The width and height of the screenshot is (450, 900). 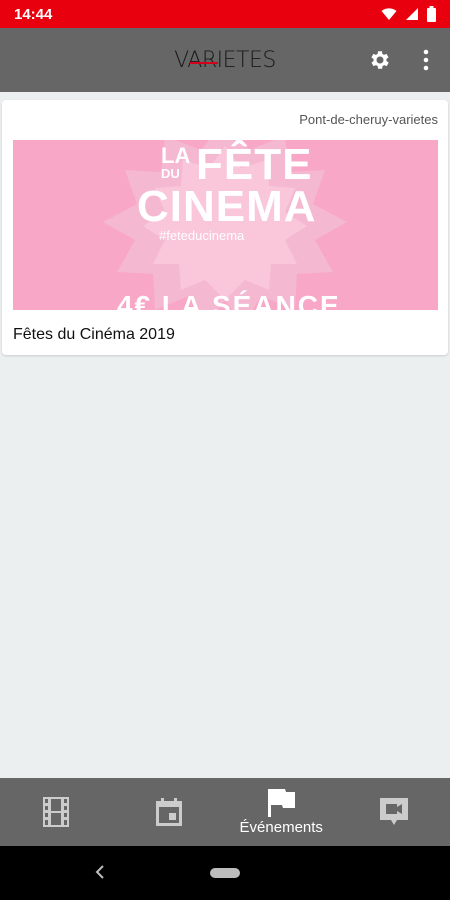 What do you see at coordinates (229, 300) in the screenshot?
I see `banner-price: 4€ LA SÉANCE` at bounding box center [229, 300].